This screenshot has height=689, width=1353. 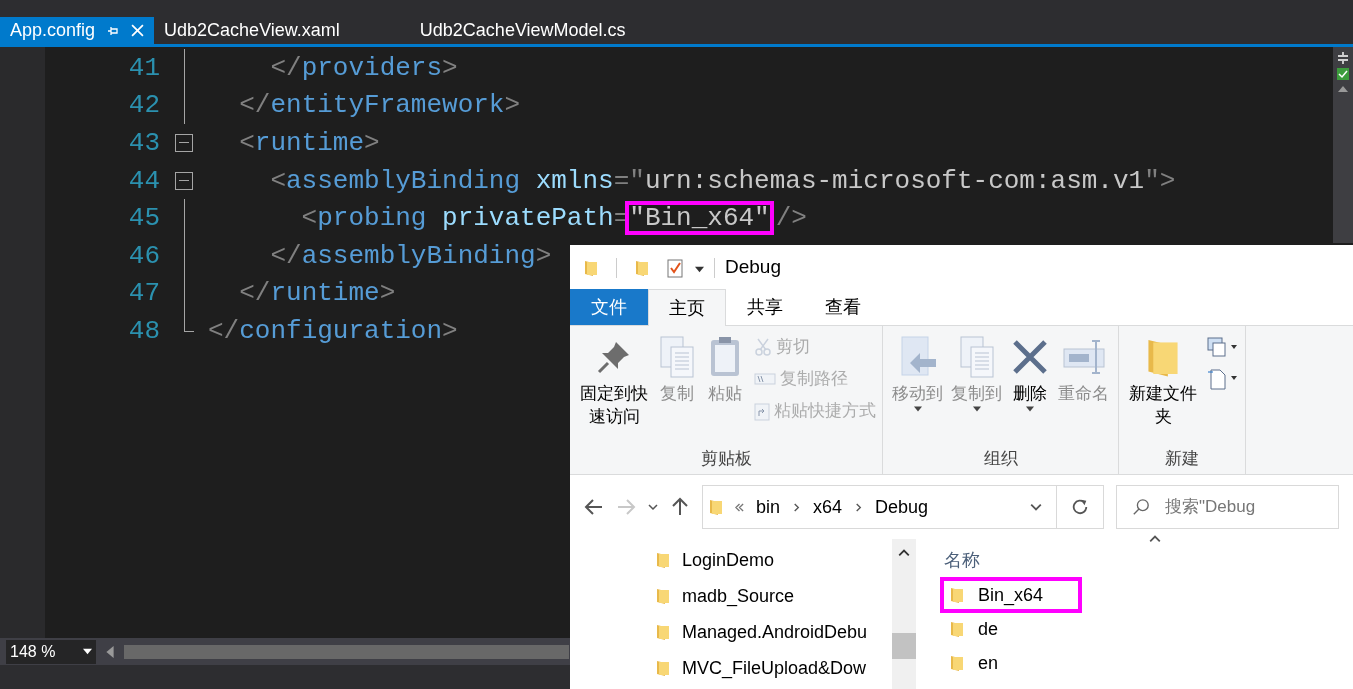 I want to click on line-number: 44, so click(x=143, y=180).